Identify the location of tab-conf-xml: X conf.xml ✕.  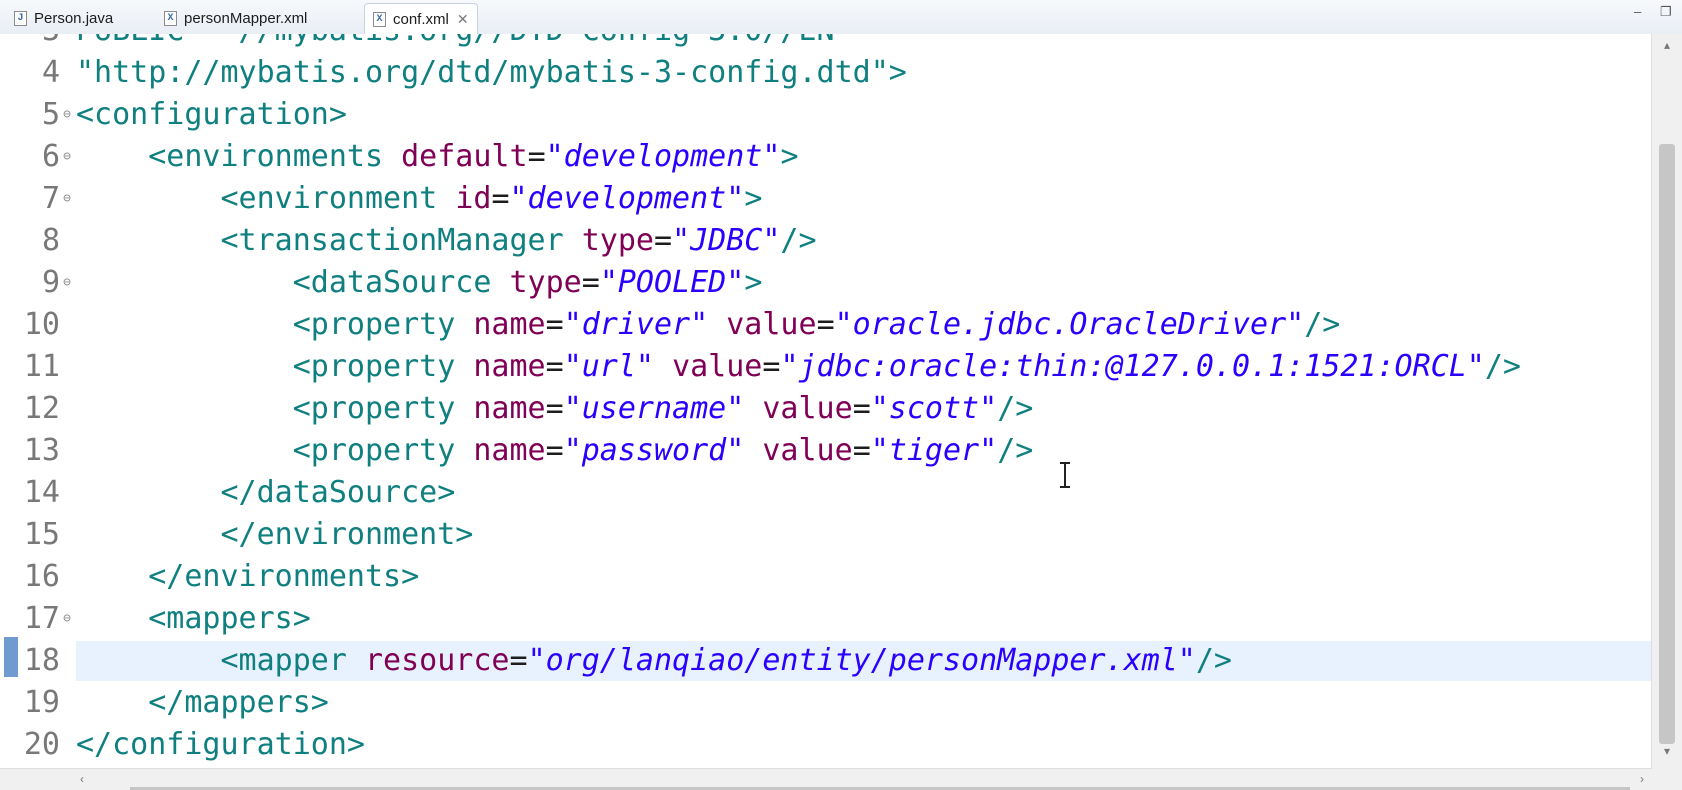
(421, 19).